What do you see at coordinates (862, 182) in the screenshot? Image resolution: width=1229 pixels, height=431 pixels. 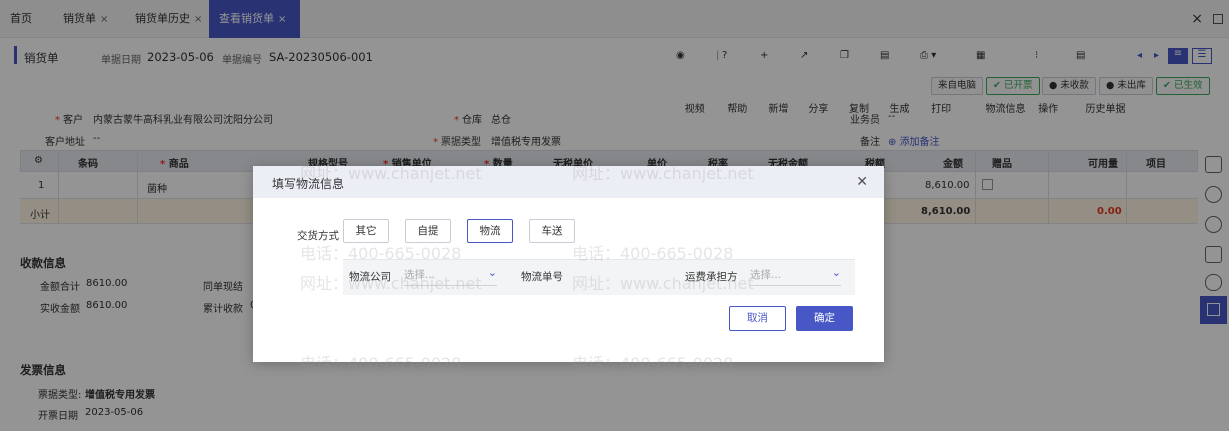 I see `close-icon: ✕` at bounding box center [862, 182].